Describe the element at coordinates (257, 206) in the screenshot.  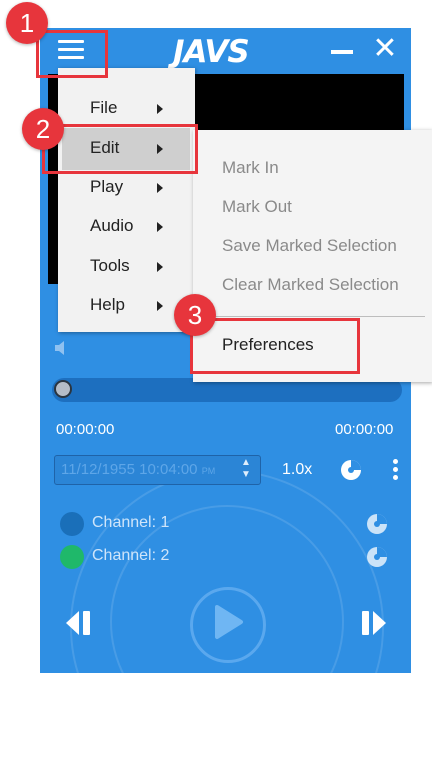
I see `submenu-item-mark-out: Mark Out` at that location.